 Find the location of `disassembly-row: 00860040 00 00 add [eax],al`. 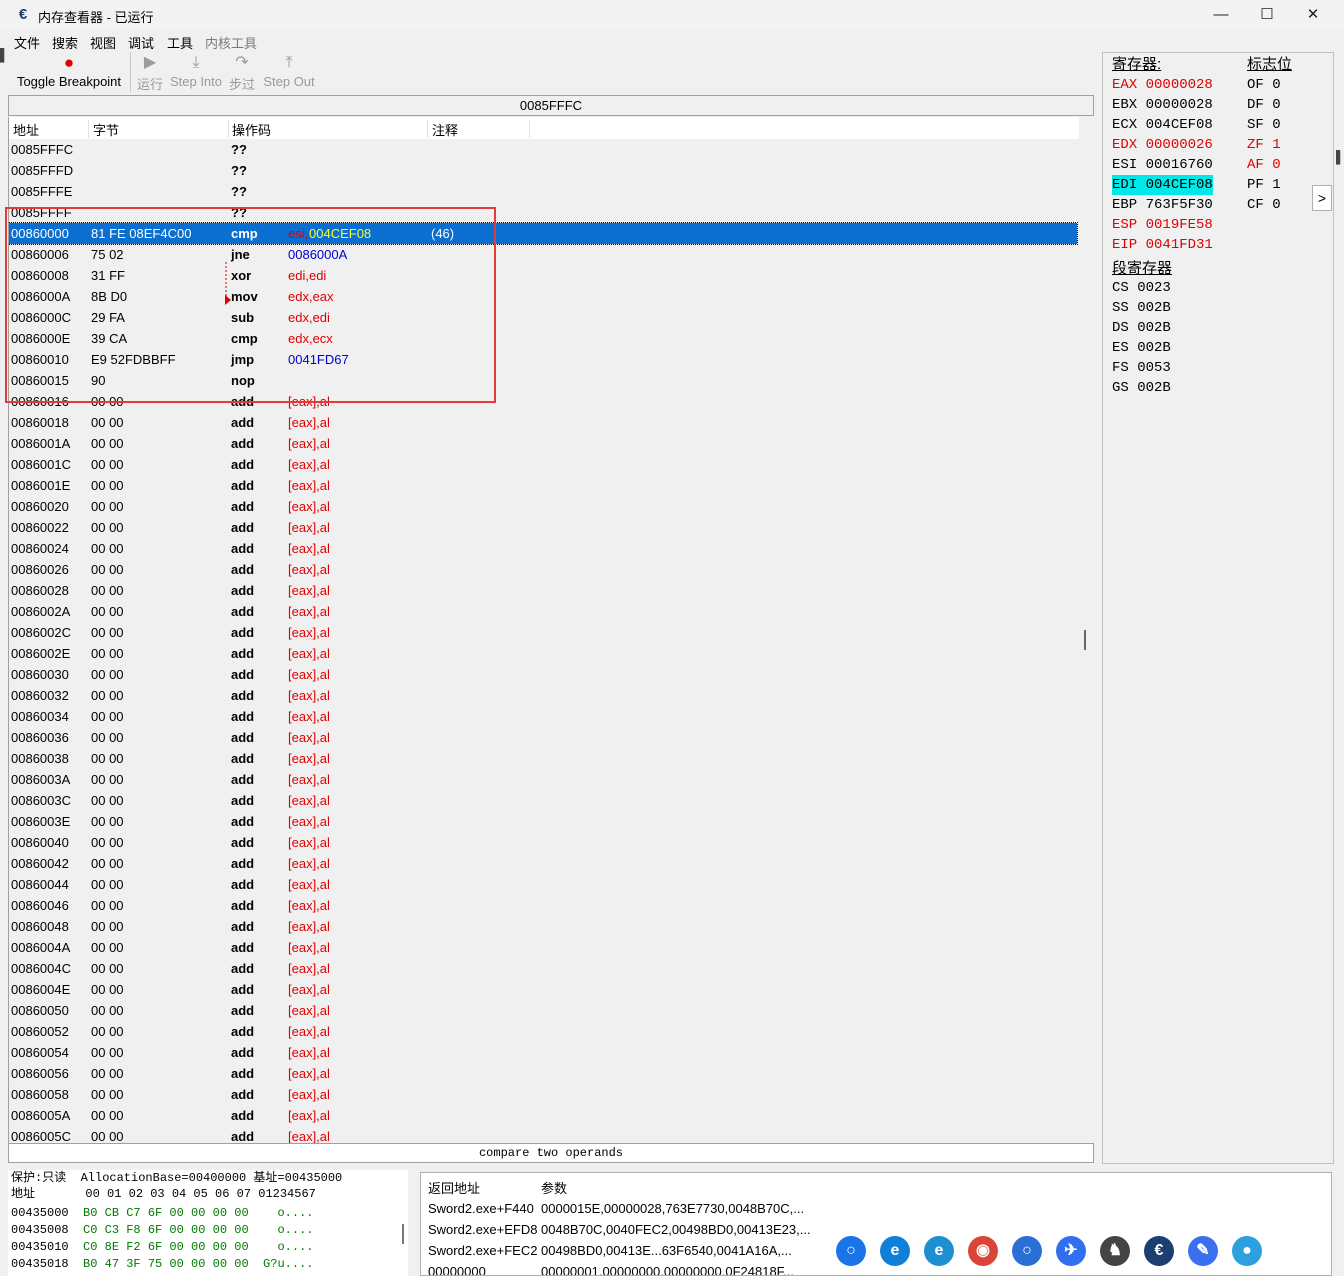

disassembly-row: 00860040 00 00 add [eax],al is located at coordinates (543, 842).